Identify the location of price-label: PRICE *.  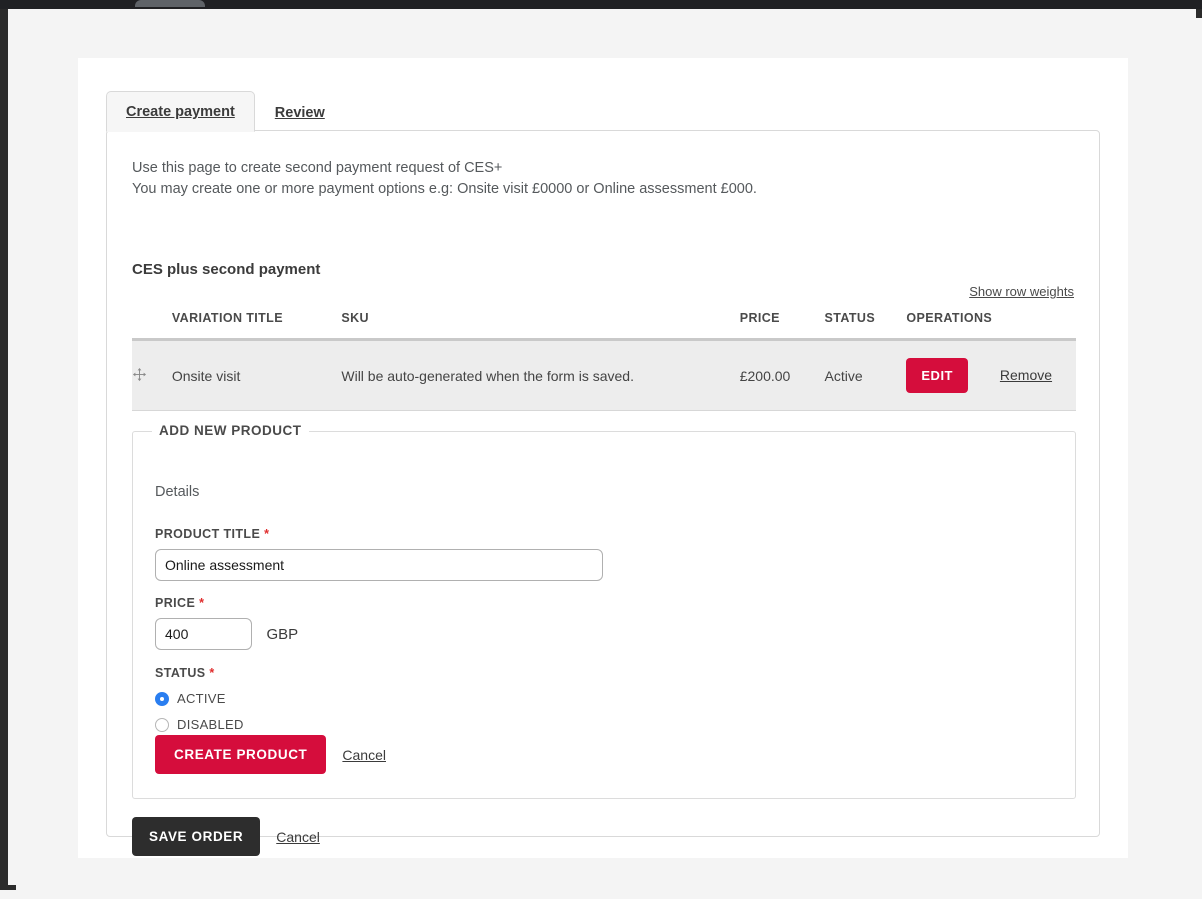
(226, 603).